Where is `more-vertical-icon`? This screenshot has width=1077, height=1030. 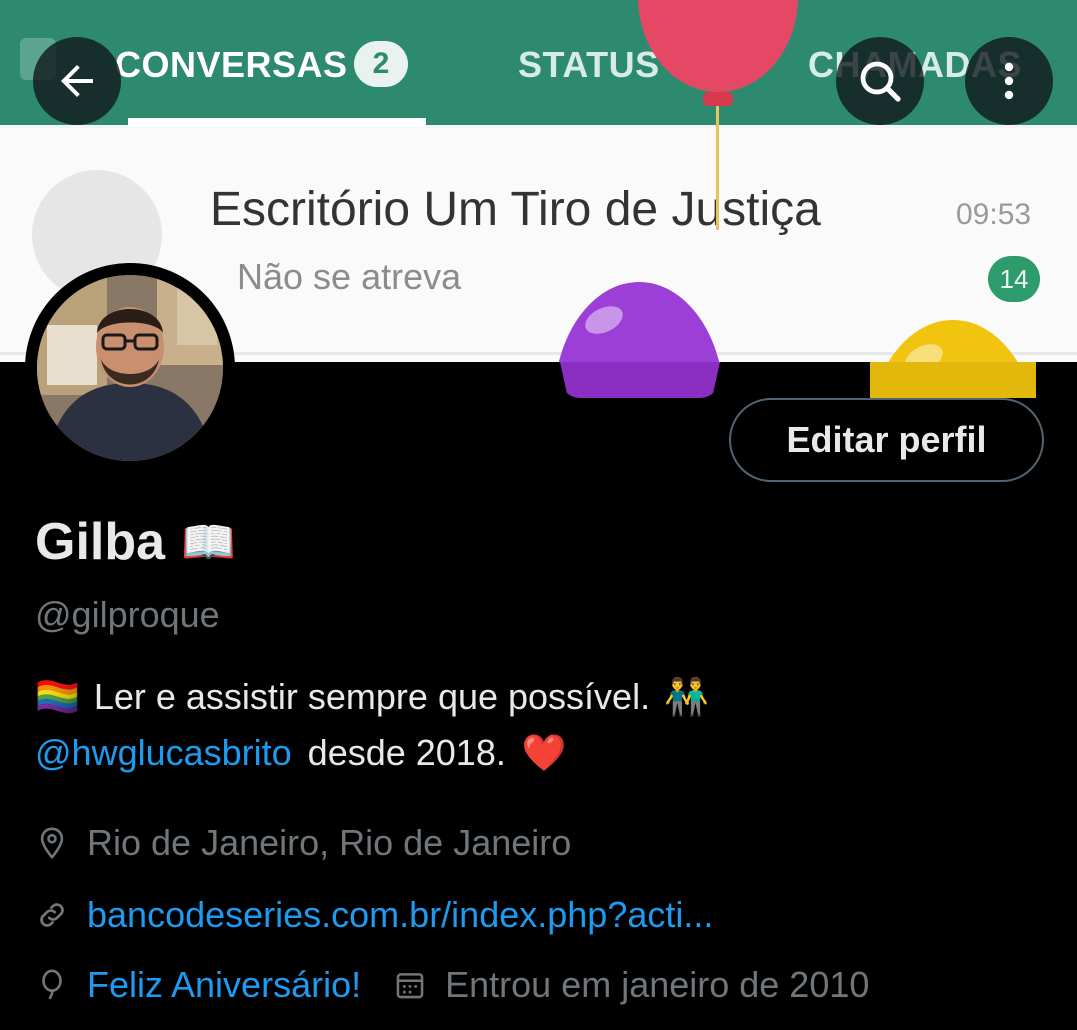 more-vertical-icon is located at coordinates (1009, 81).